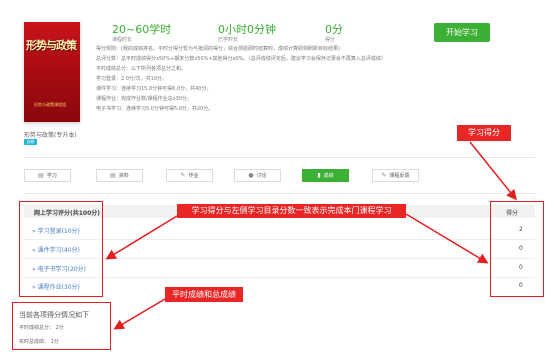 The height and width of the screenshot is (352, 554). I want to click on arrow-right-box, so click(447, 238).